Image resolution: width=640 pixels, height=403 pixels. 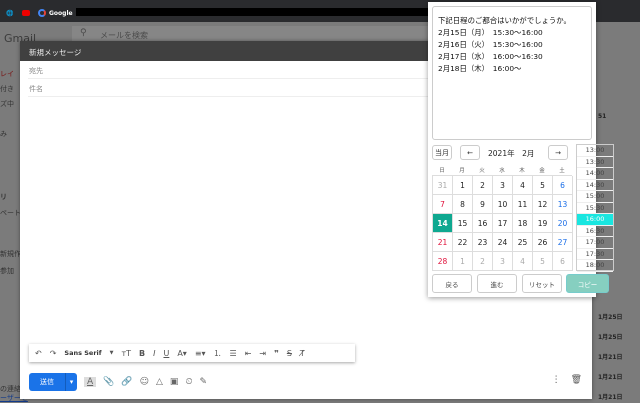 What do you see at coordinates (218, 353) in the screenshot?
I see `numbered-list-icon: ⒈` at bounding box center [218, 353].